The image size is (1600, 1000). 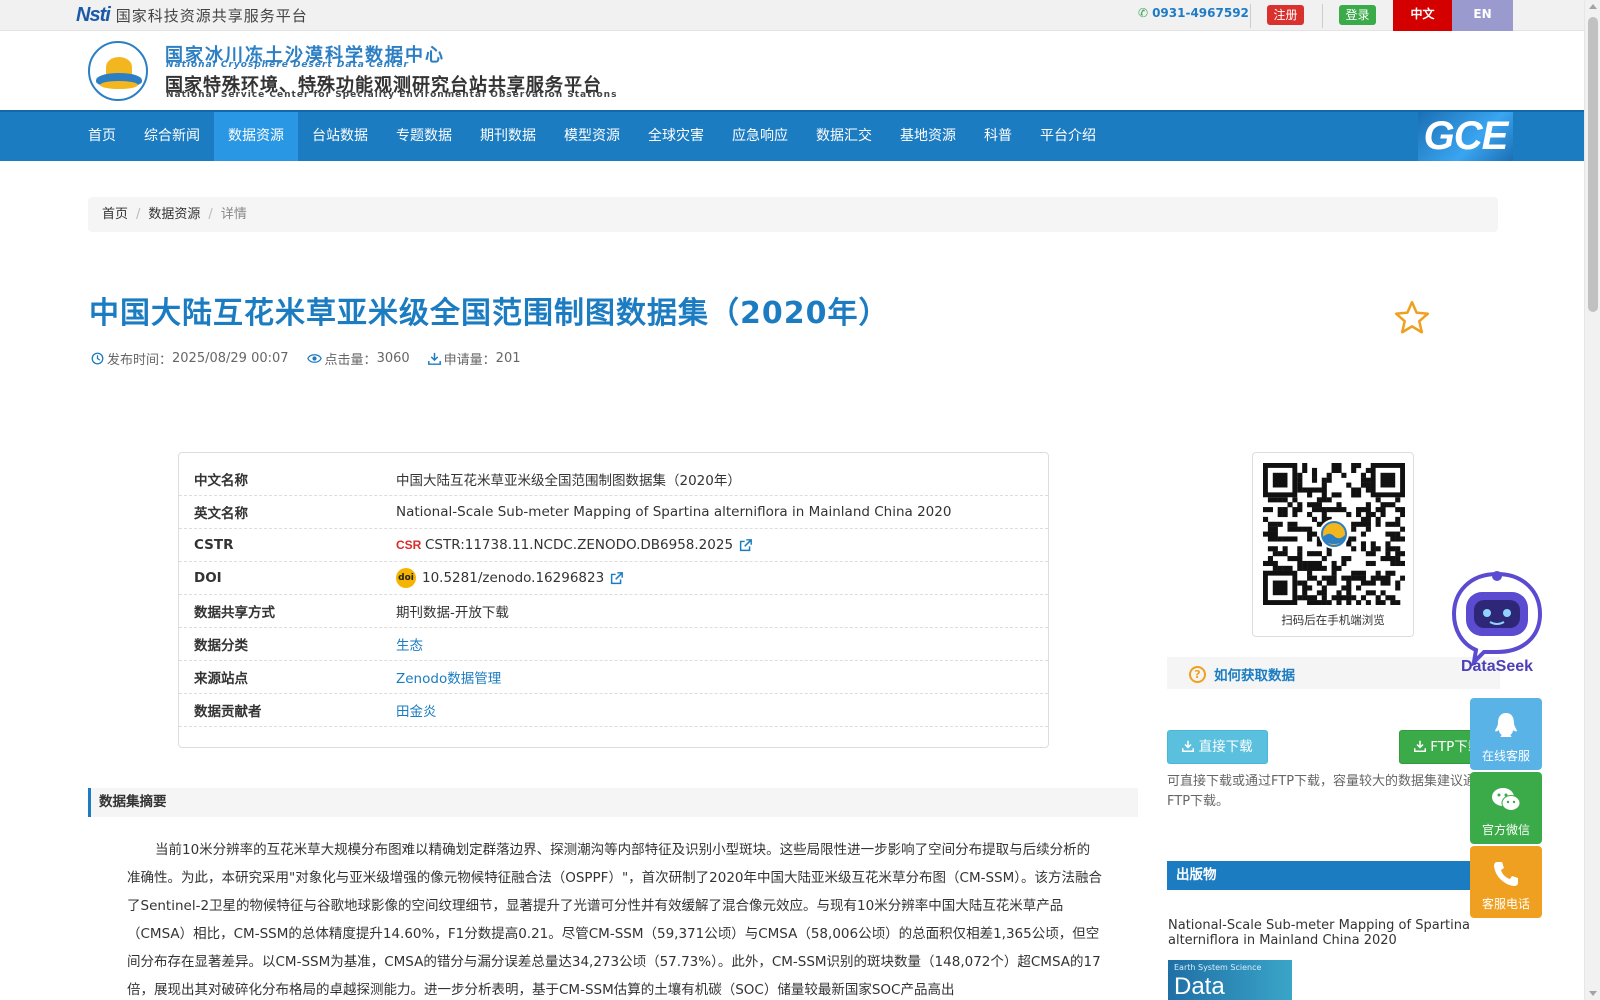 I want to click on online-service-button: 在线客服, so click(x=1506, y=734).